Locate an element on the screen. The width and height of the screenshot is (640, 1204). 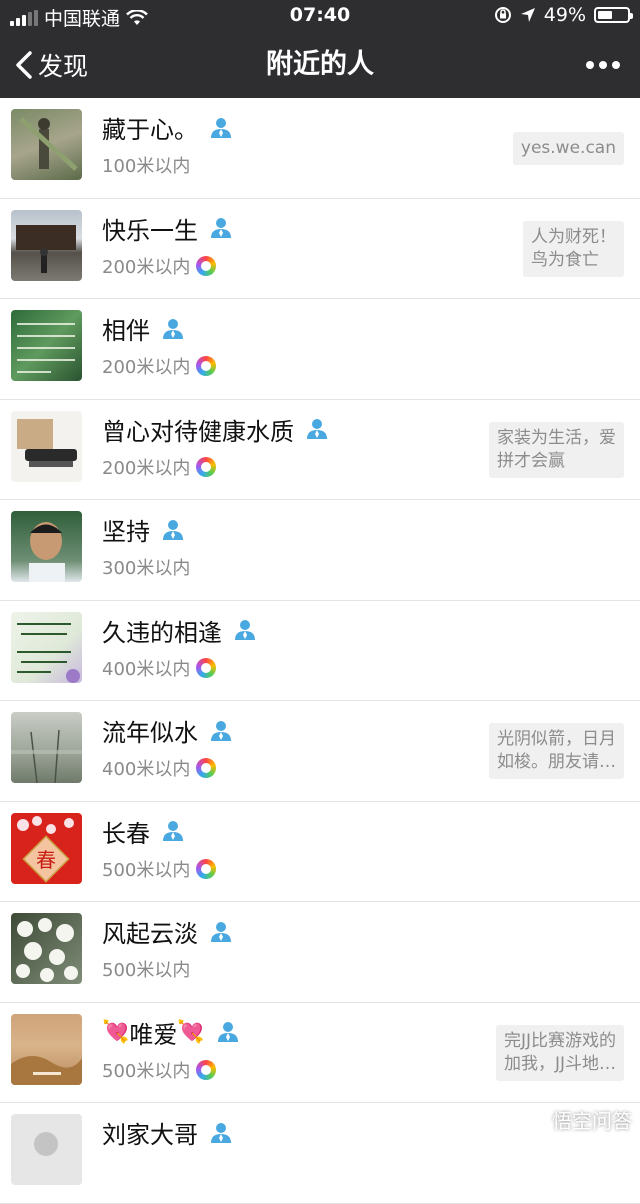
person-name-text: 流年似水 is located at coordinates (150, 733).